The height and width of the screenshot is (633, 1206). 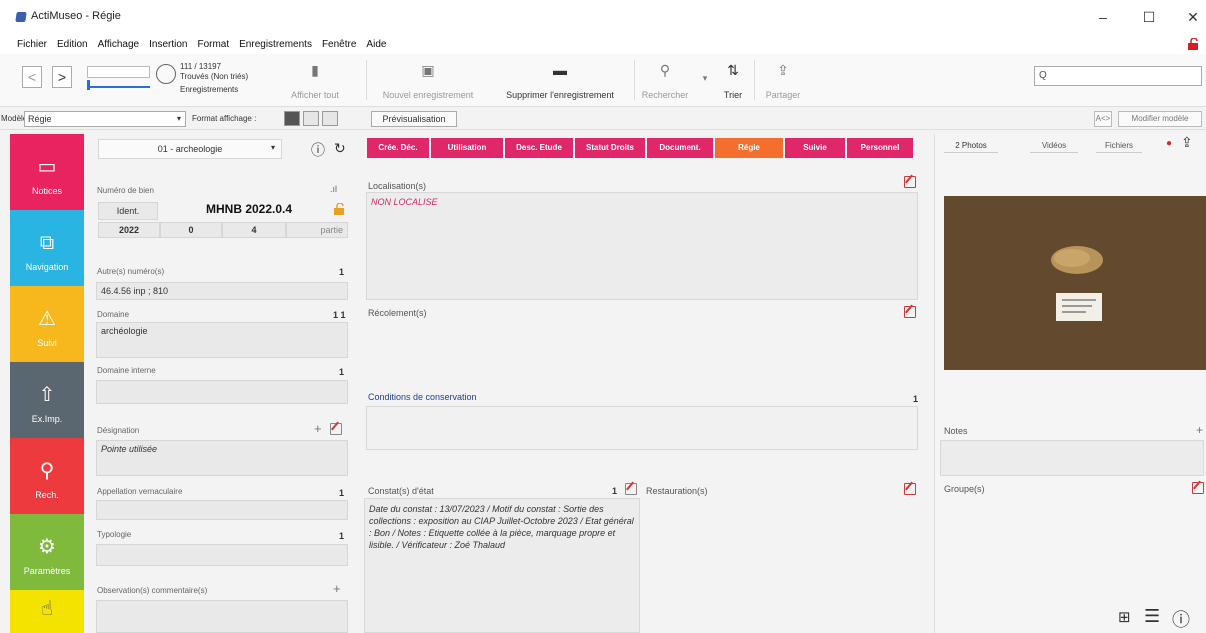 I want to click on notes-field, so click(x=1072, y=458).